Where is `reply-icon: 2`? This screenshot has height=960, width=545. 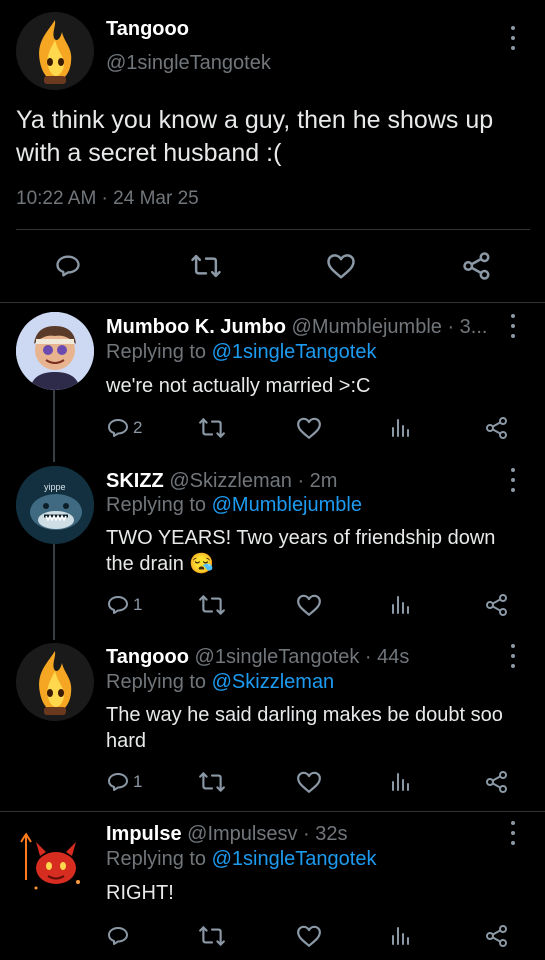 reply-icon: 2 is located at coordinates (124, 428).